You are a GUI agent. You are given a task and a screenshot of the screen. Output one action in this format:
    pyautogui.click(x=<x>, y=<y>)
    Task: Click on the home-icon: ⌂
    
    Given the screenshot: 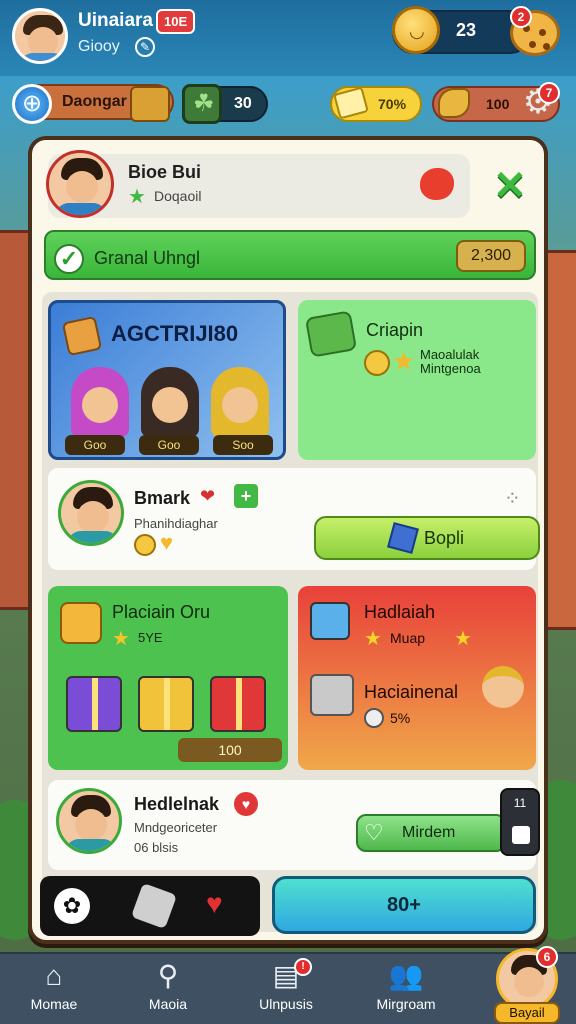 What is the action you would take?
    pyautogui.click(x=54, y=975)
    